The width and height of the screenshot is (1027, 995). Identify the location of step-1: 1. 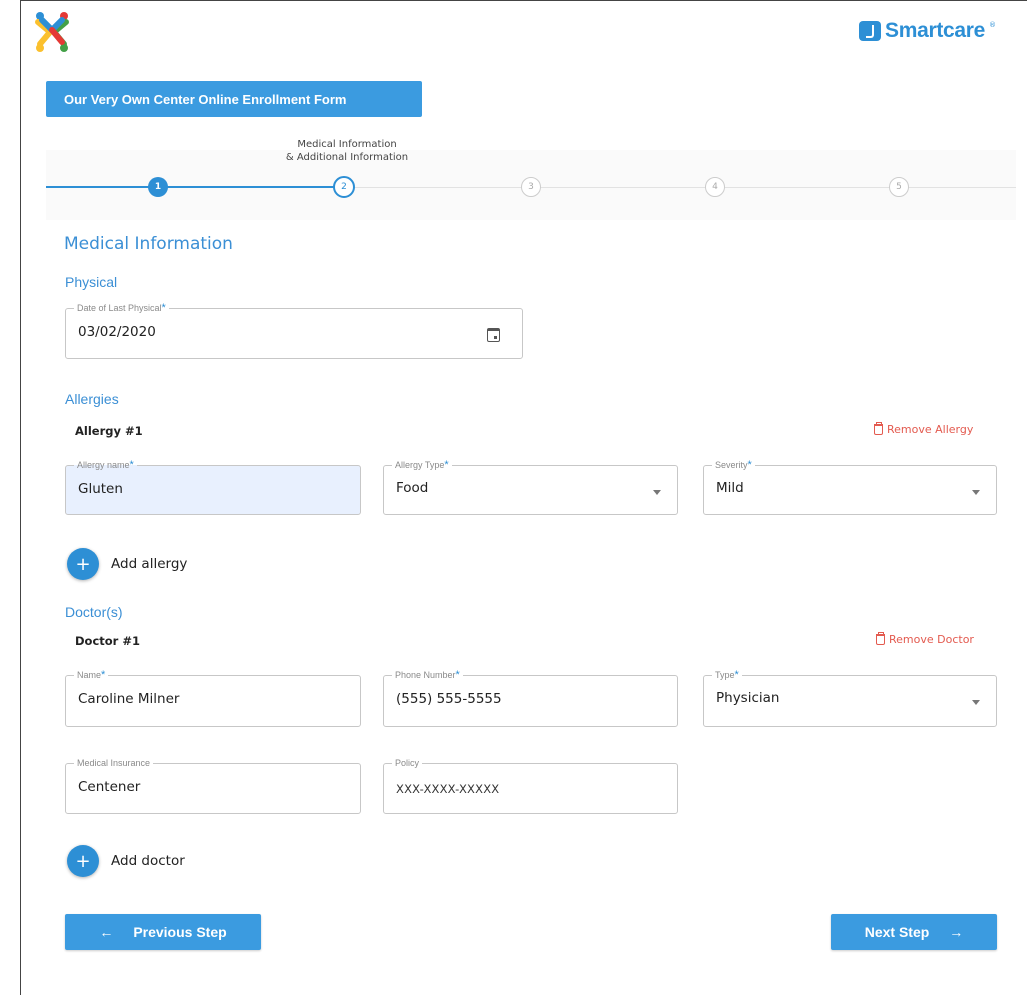
(158, 187).